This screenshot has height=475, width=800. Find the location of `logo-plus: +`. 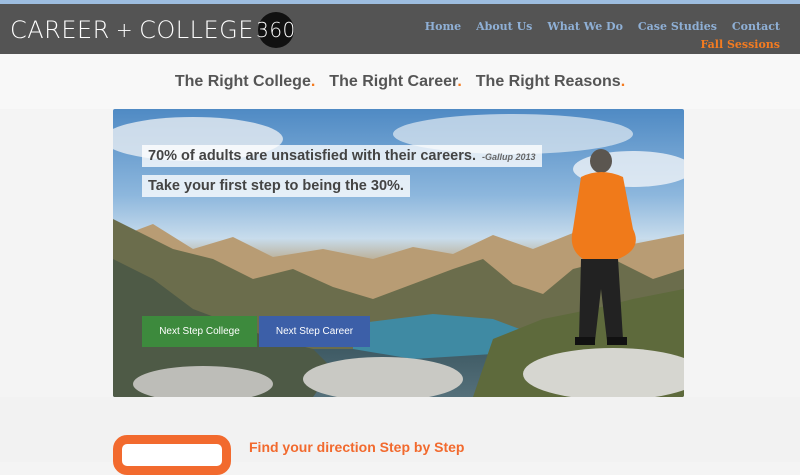

logo-plus: + is located at coordinates (124, 30).